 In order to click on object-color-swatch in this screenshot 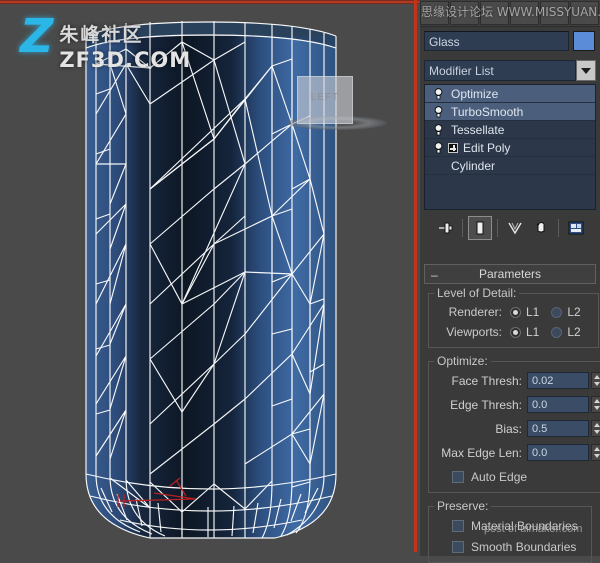, I will do `click(584, 41)`.